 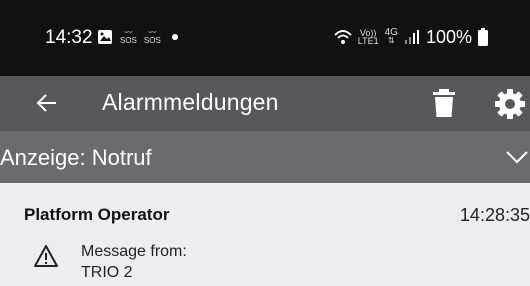 I want to click on battery-icon, so click(x=483, y=37).